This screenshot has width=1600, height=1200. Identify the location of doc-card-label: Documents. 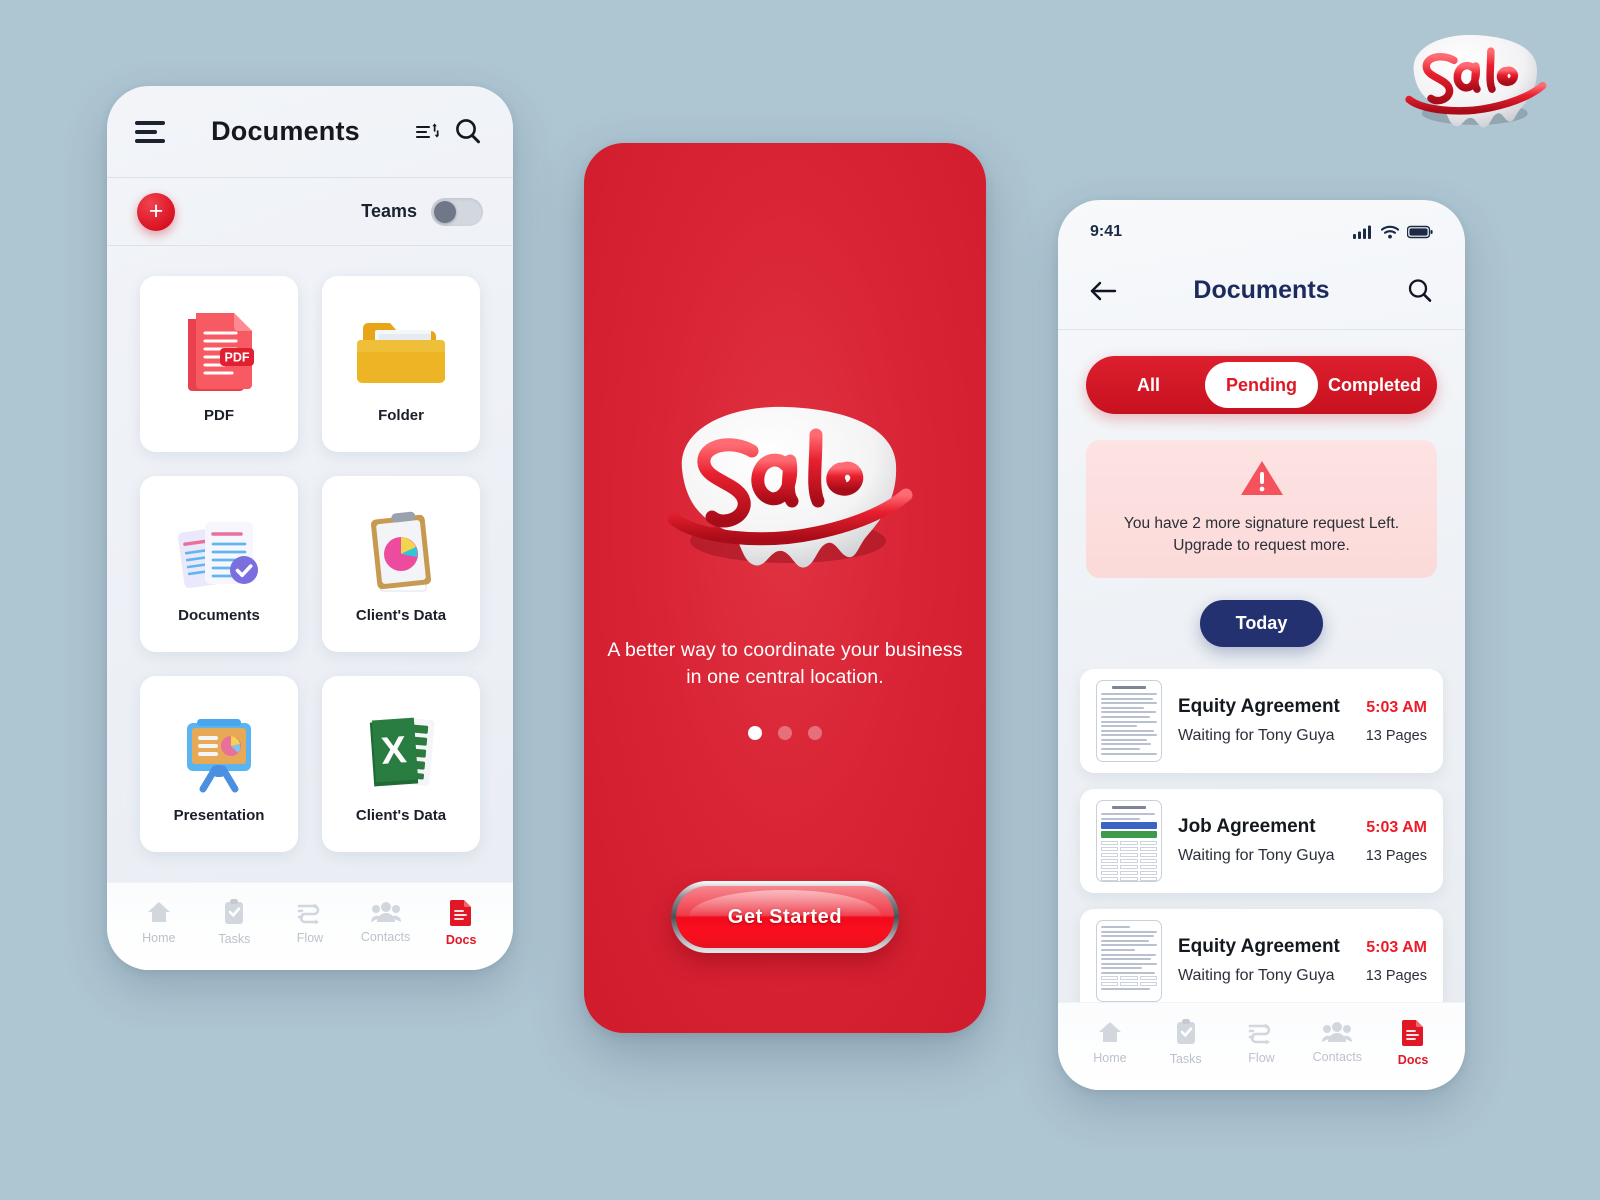
(219, 615).